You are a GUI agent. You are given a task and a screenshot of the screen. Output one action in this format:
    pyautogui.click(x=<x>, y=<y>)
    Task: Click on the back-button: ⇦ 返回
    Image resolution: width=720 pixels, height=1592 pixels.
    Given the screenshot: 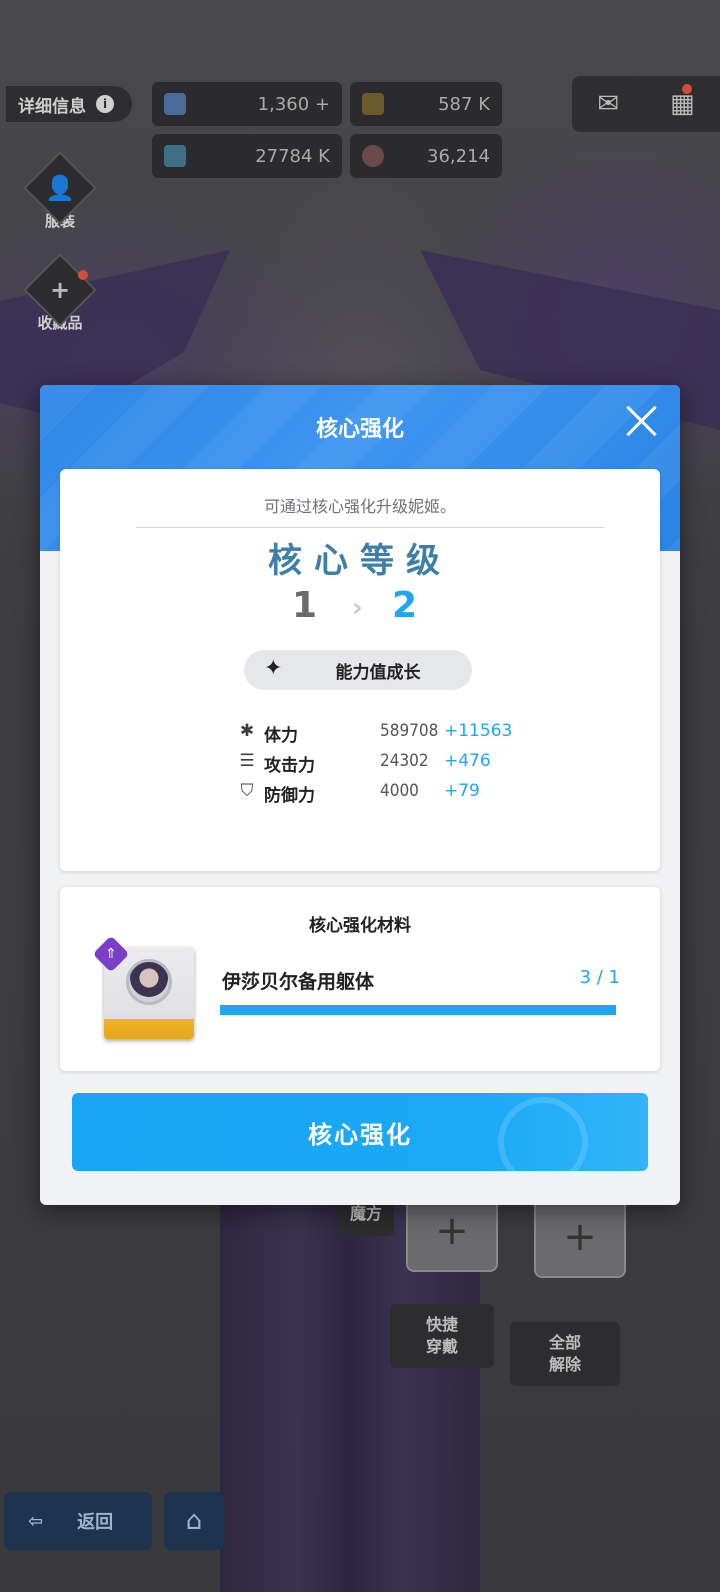 What is the action you would take?
    pyautogui.click(x=78, y=1521)
    